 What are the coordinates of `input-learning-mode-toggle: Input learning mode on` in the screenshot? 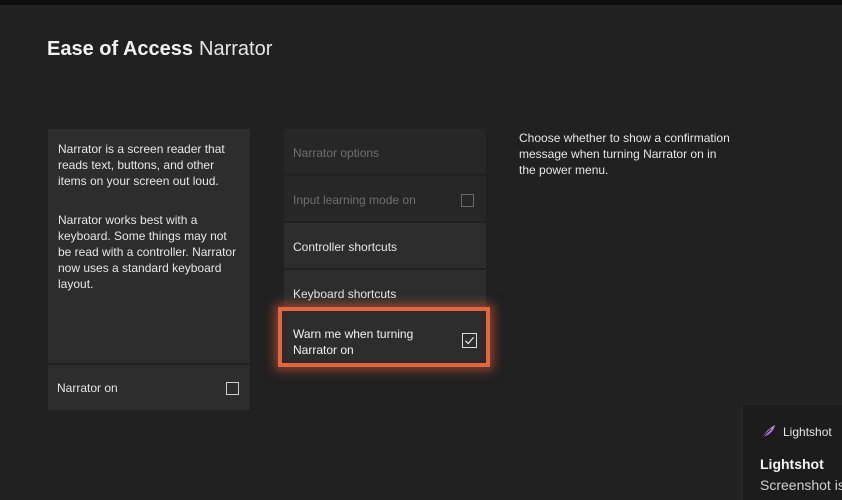 It's located at (385, 198).